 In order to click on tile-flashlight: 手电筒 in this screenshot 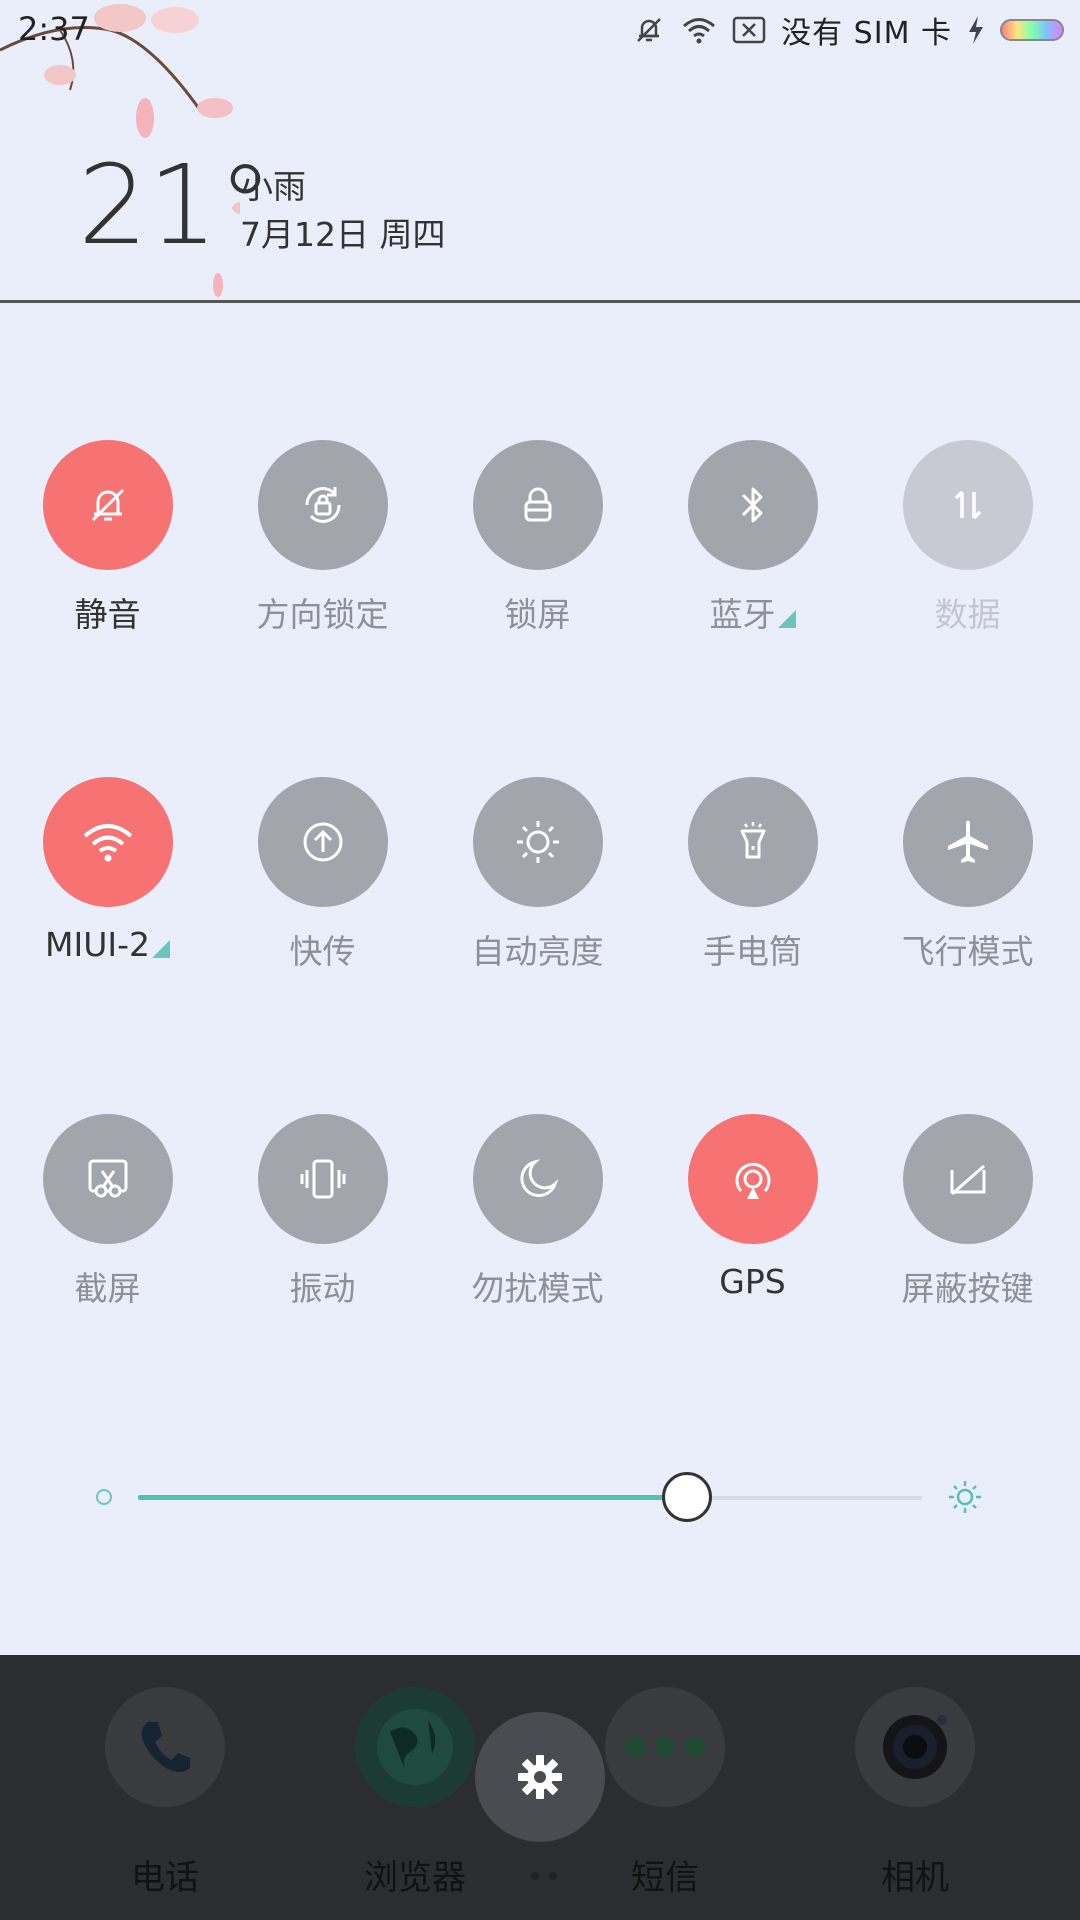, I will do `click(752, 897)`.